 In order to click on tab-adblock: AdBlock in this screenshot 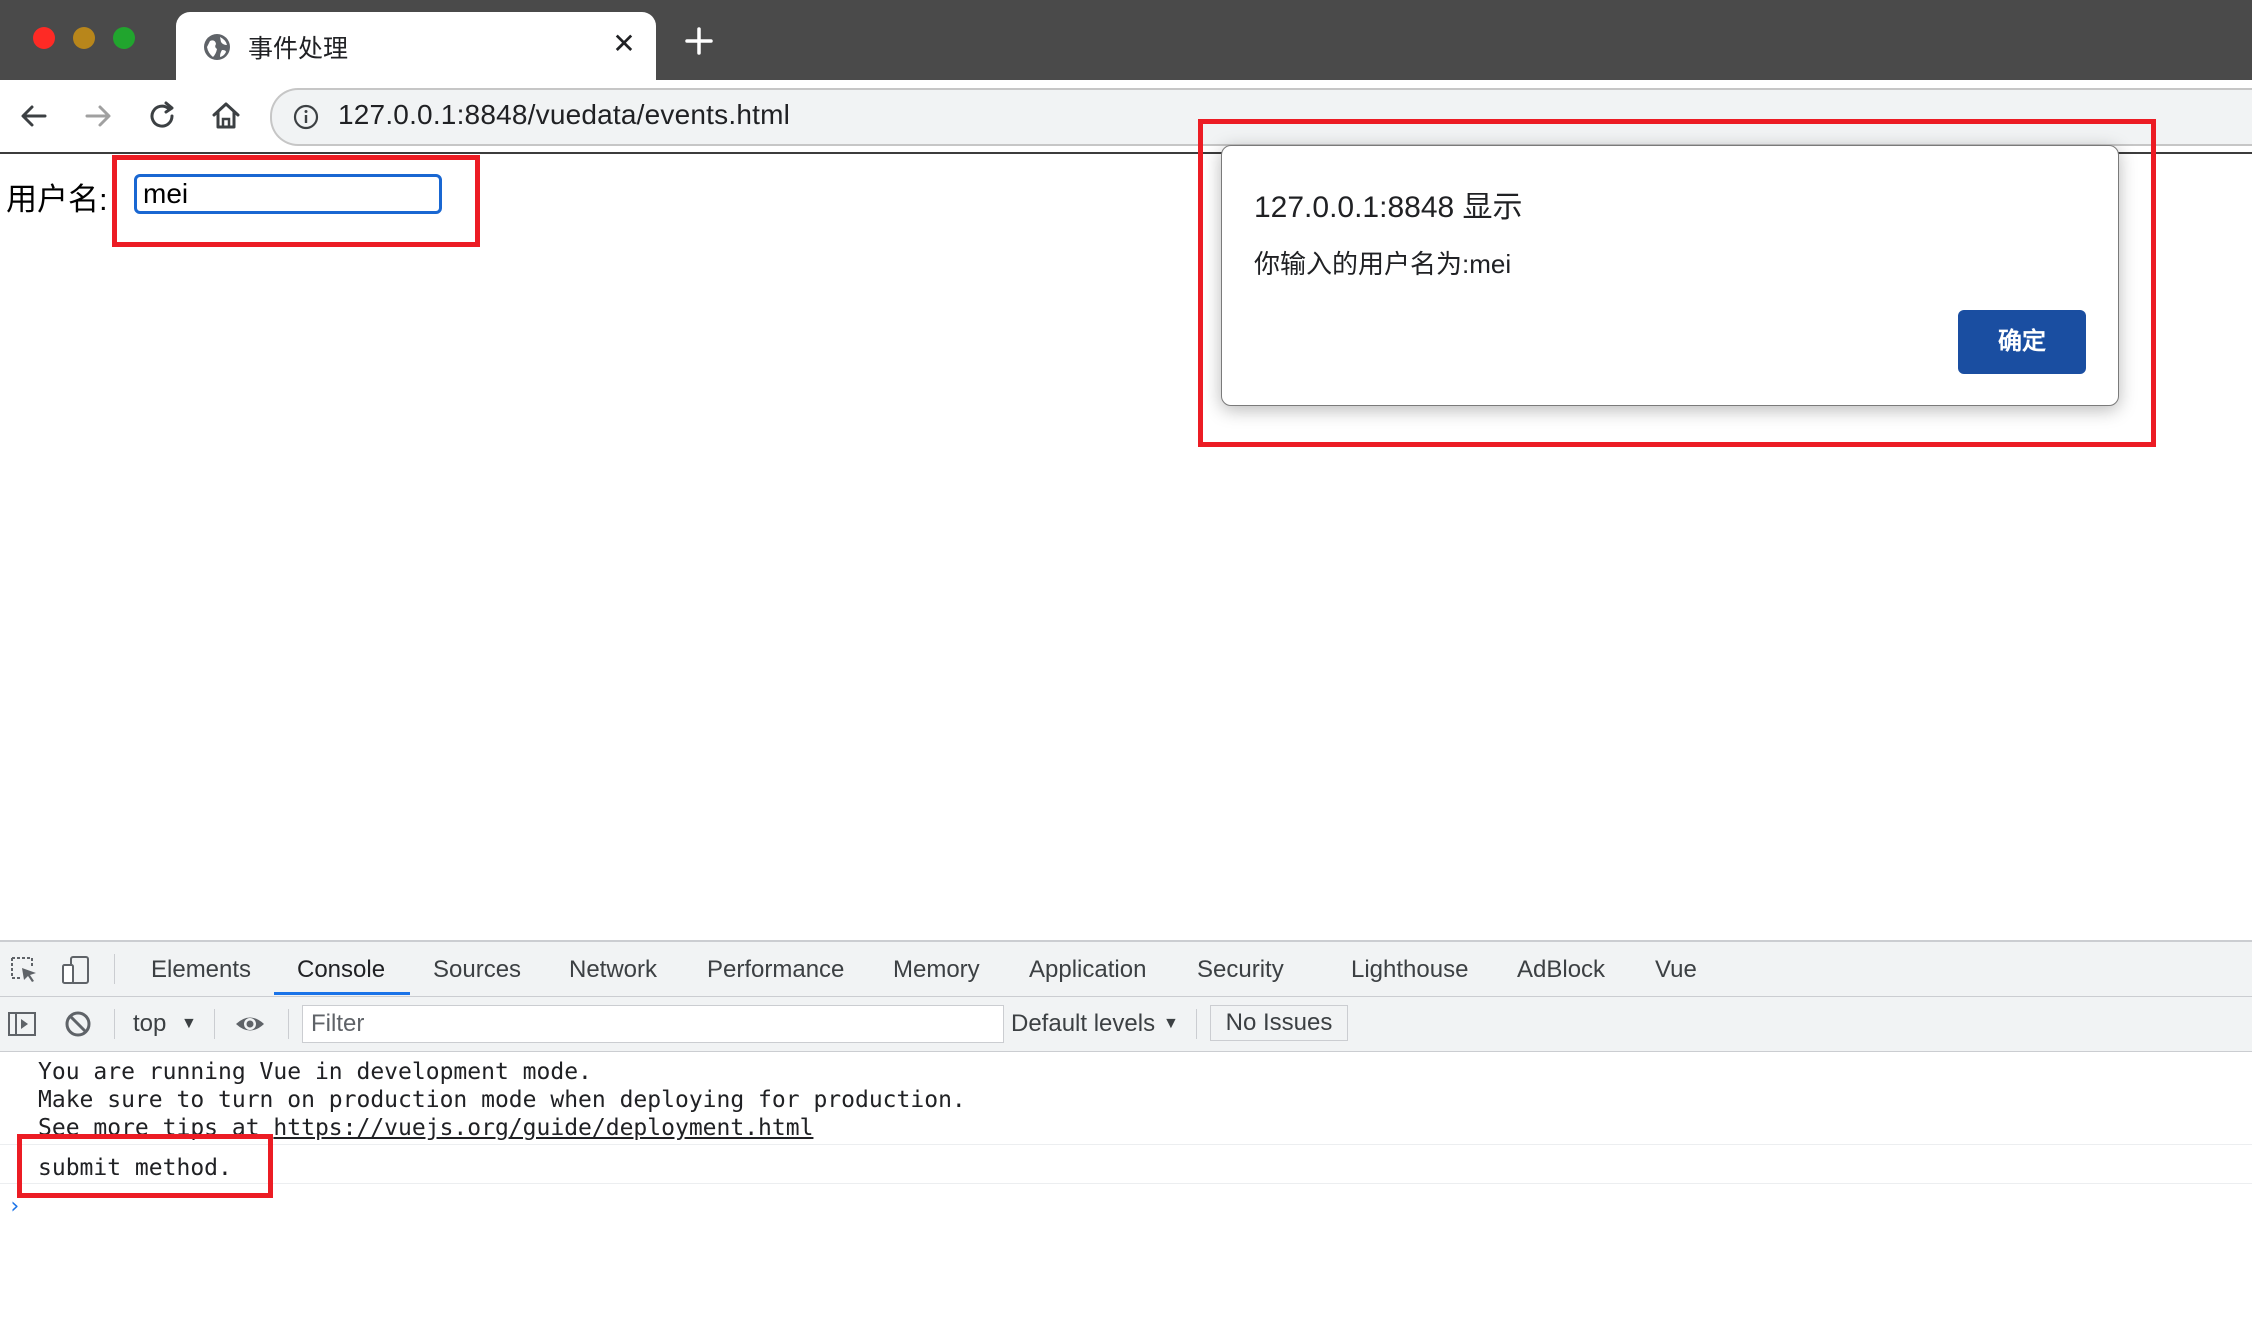, I will do `click(1561, 970)`.